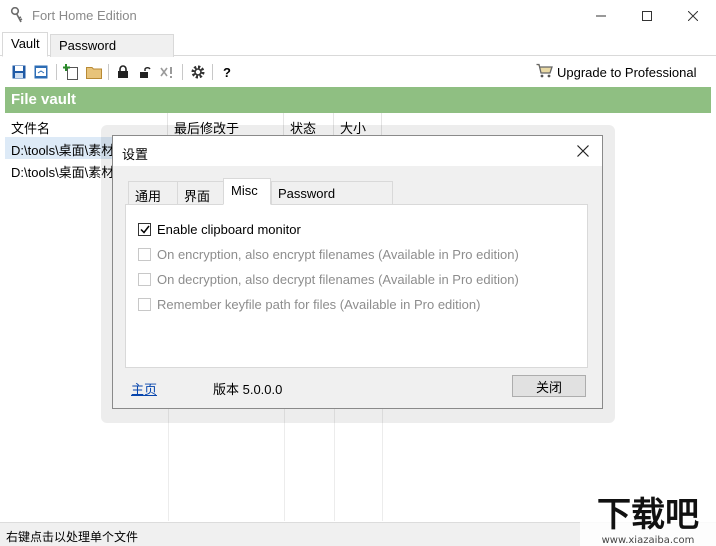 The image size is (716, 546). I want to click on dialog-close-icon, so click(583, 151).